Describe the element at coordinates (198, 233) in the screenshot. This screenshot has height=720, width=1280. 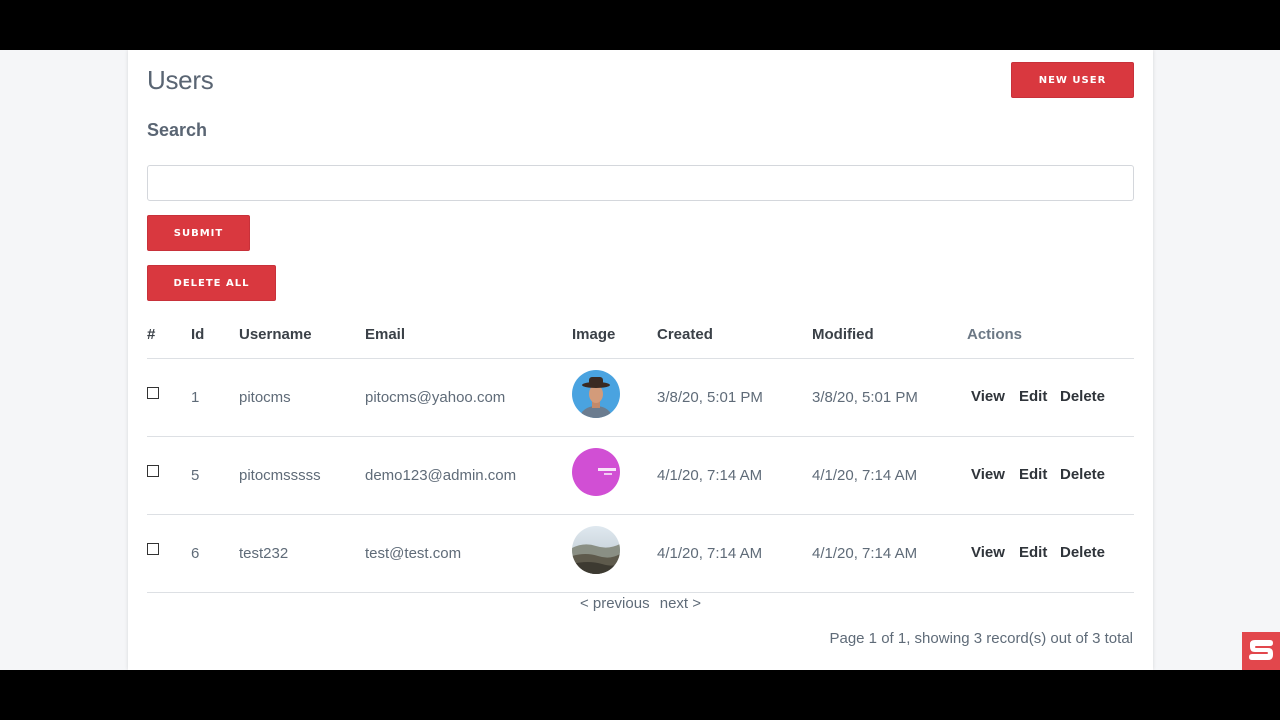
I see `submit-button: SUBMIT` at that location.